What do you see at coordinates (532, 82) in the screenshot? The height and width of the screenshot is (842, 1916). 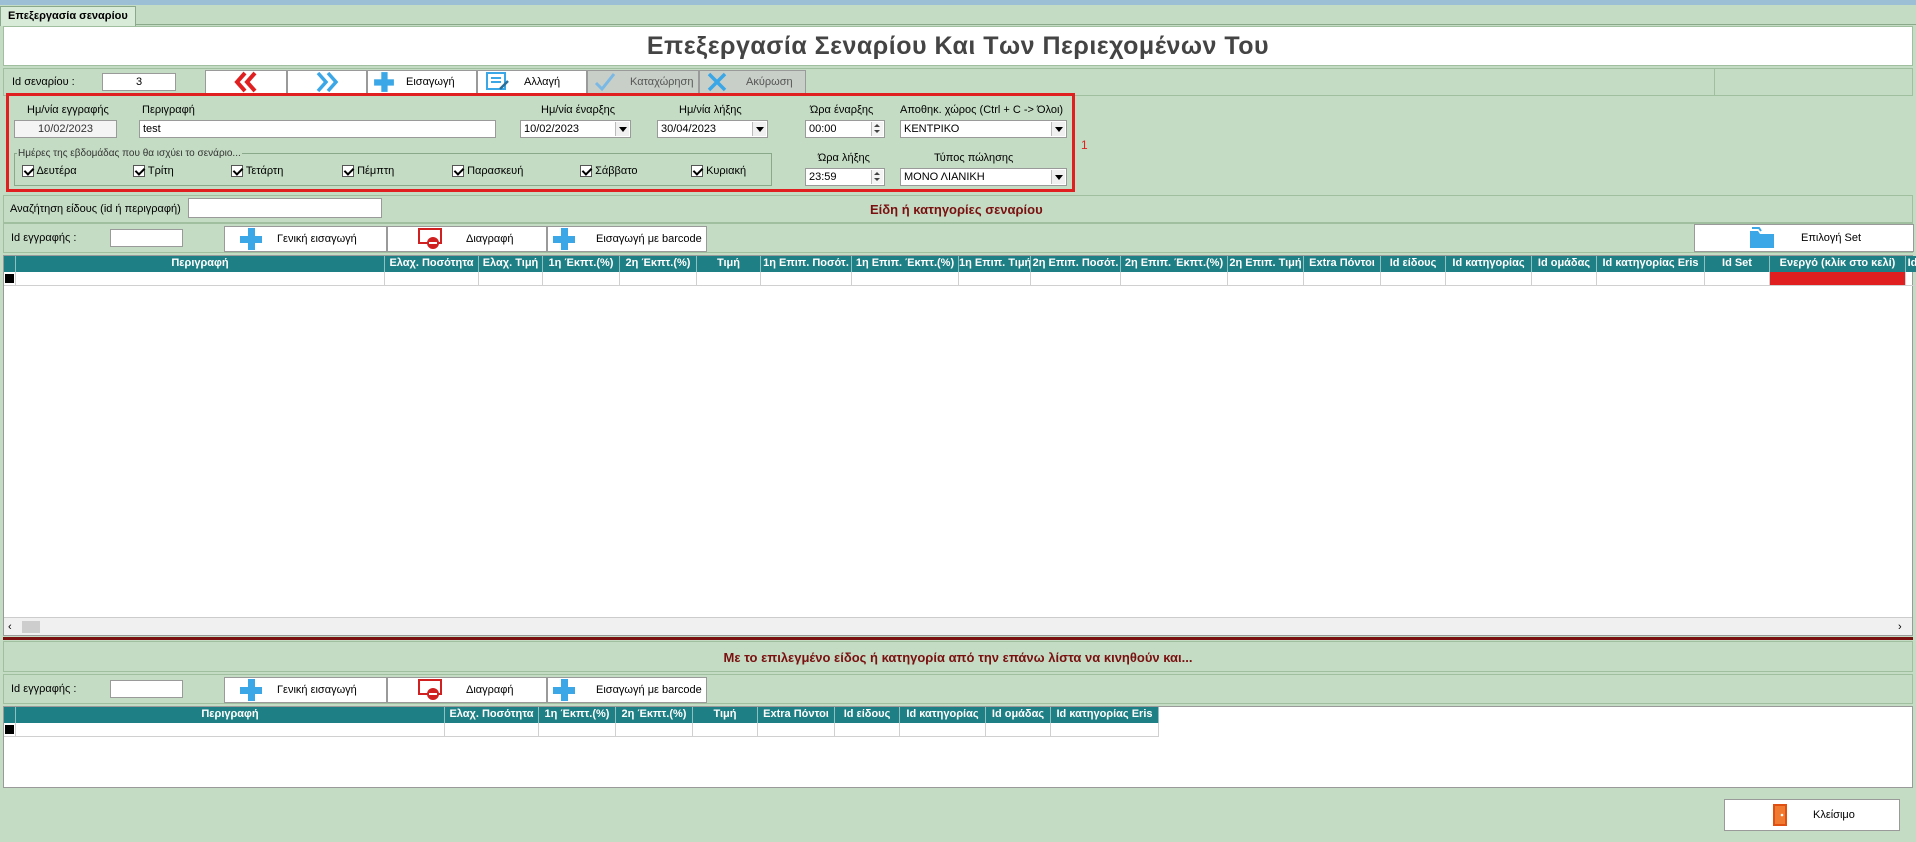 I see `change-button: Αλλαγή` at bounding box center [532, 82].